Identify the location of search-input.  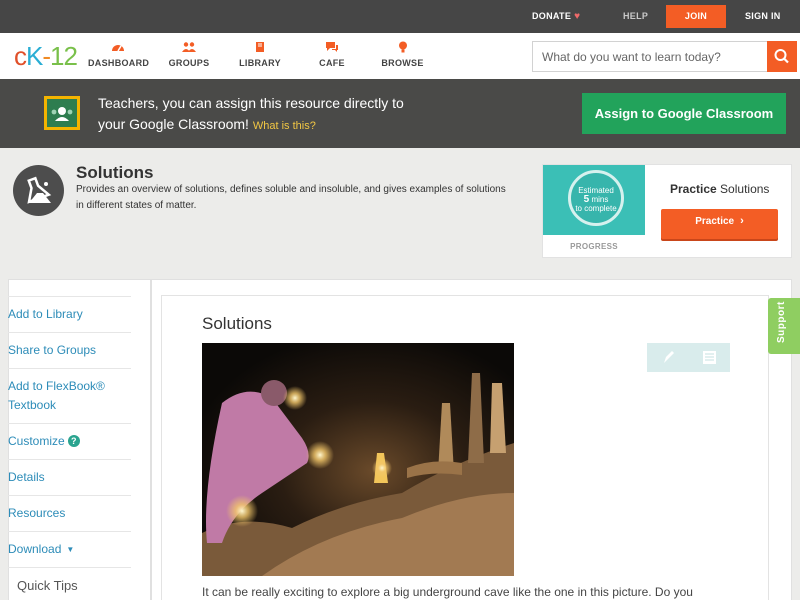
(651, 56).